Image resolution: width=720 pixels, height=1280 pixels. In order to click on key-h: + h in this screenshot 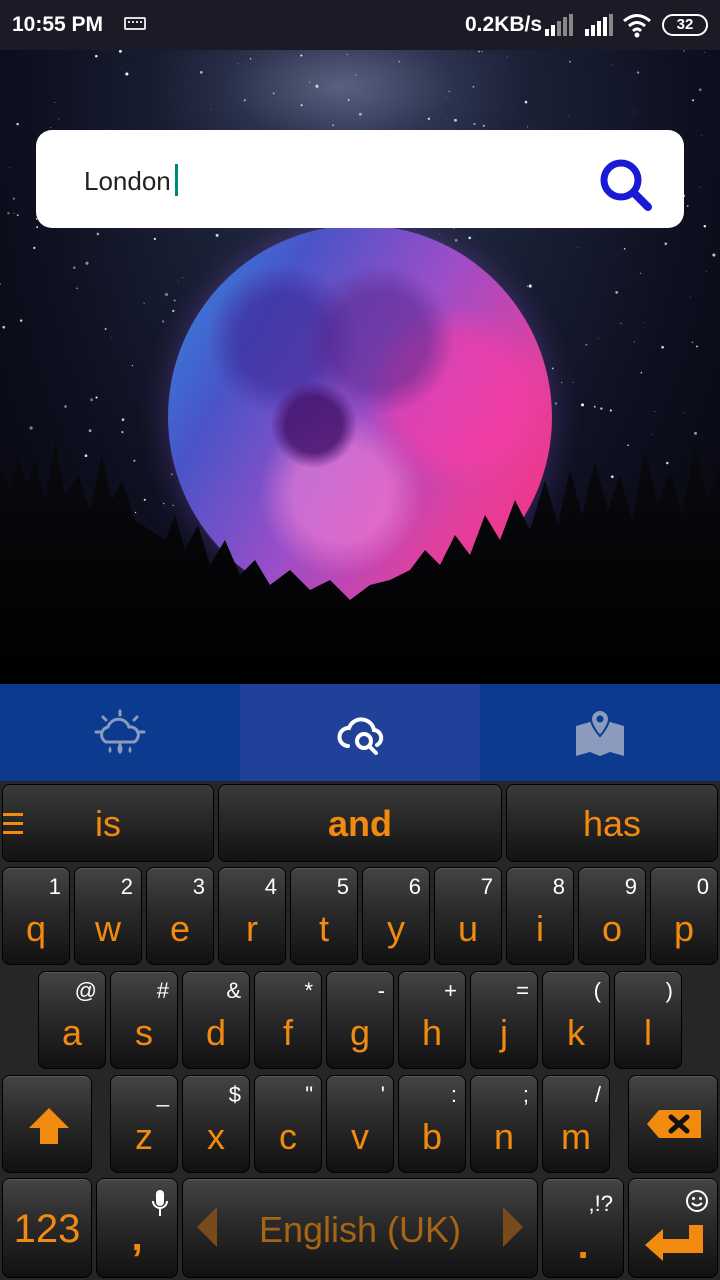, I will do `click(432, 1020)`.